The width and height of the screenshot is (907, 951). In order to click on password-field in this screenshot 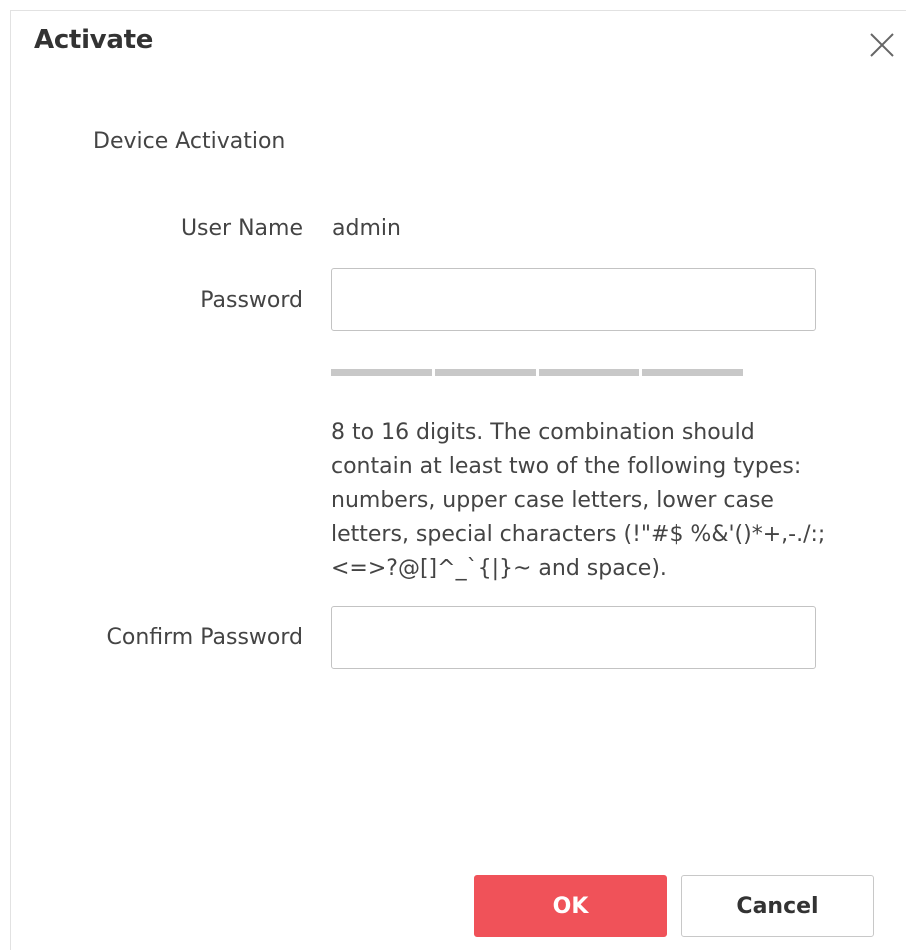, I will do `click(573, 299)`.